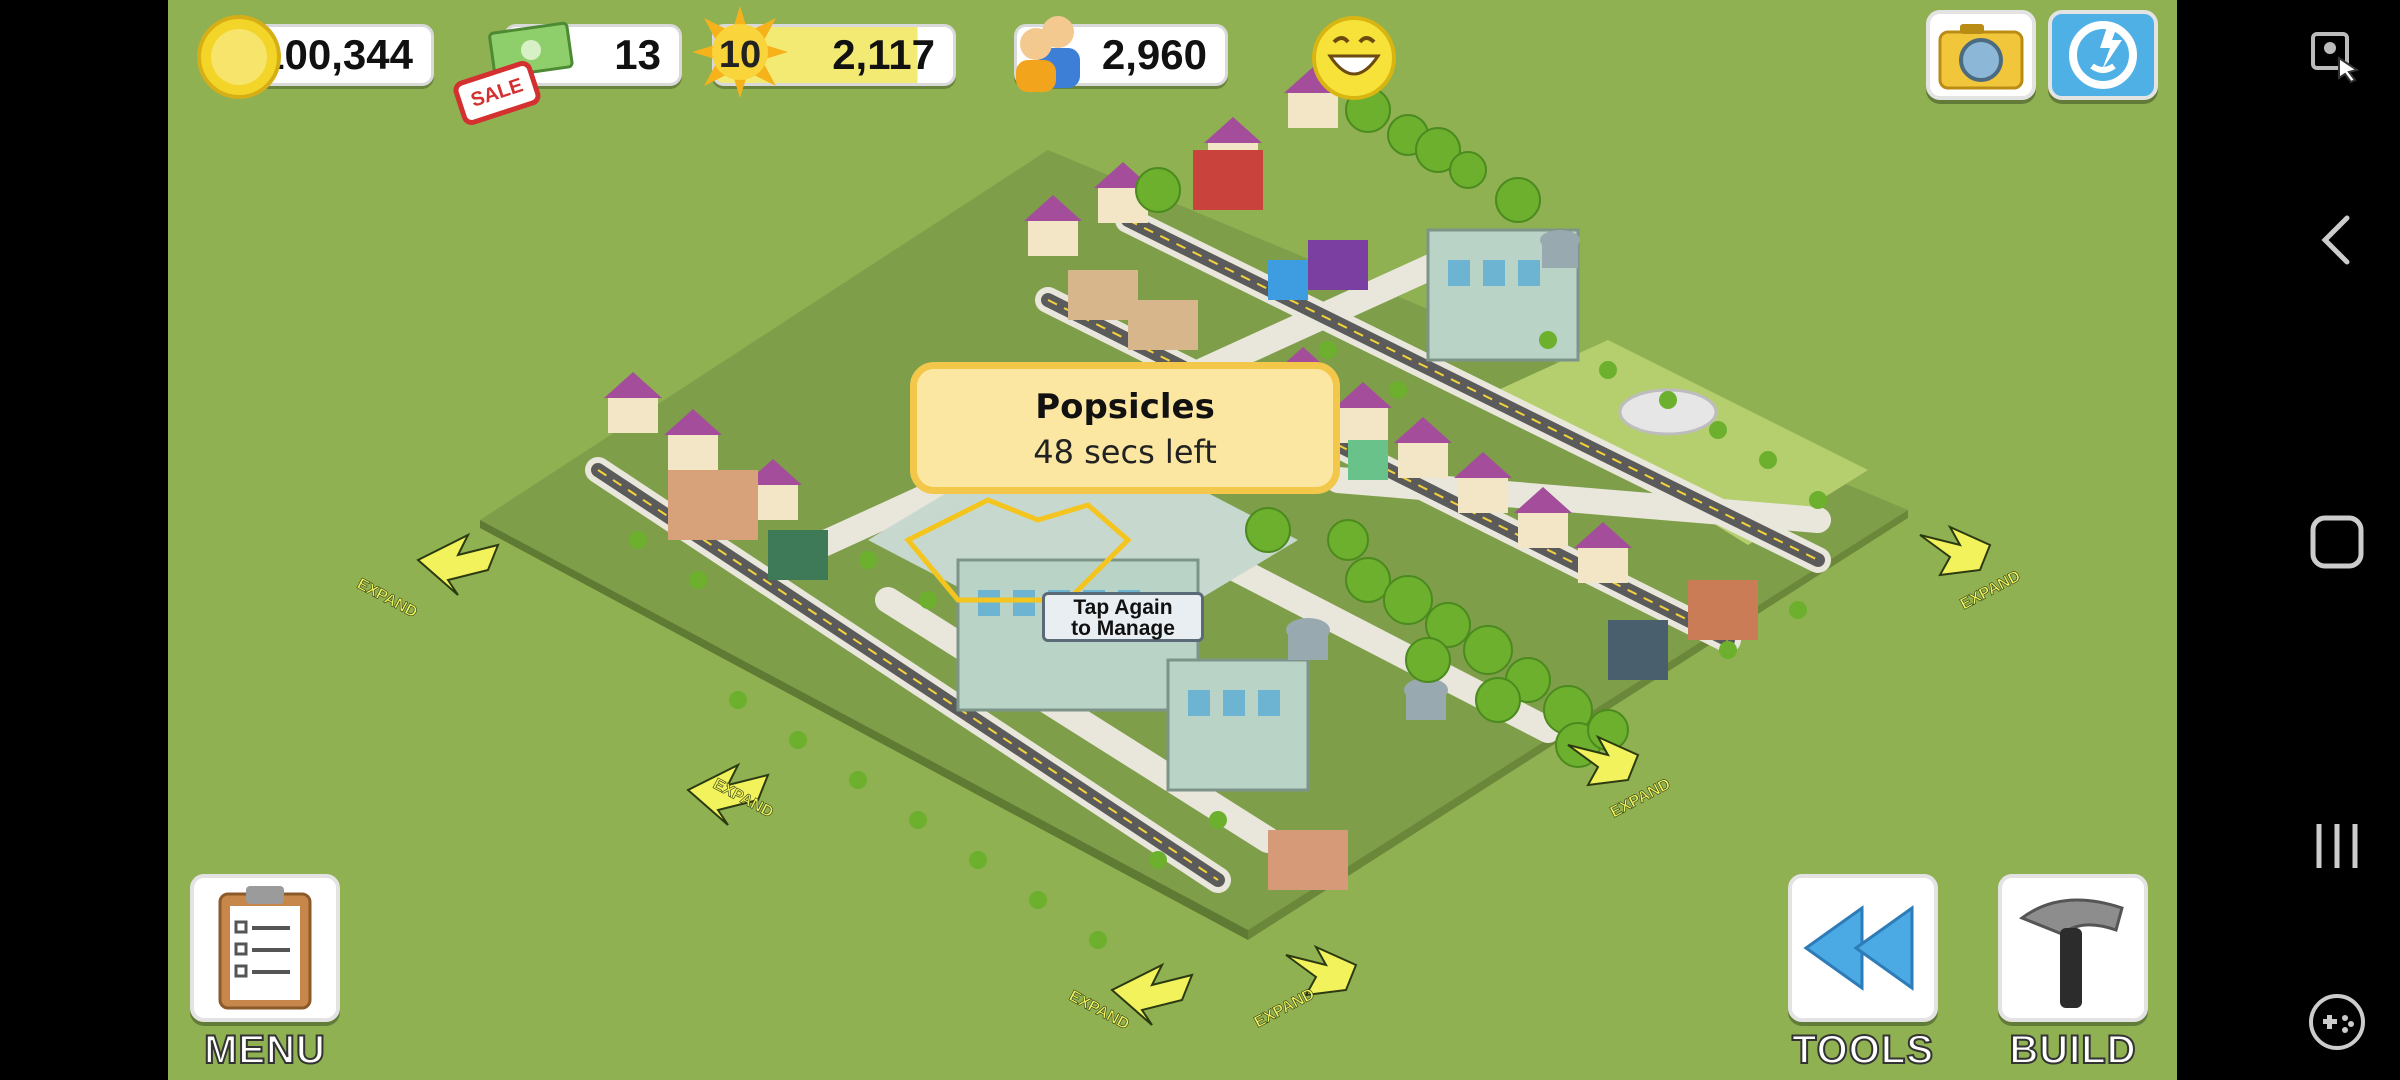 The width and height of the screenshot is (2400, 1080). I want to click on cash-value: 13, so click(637, 54).